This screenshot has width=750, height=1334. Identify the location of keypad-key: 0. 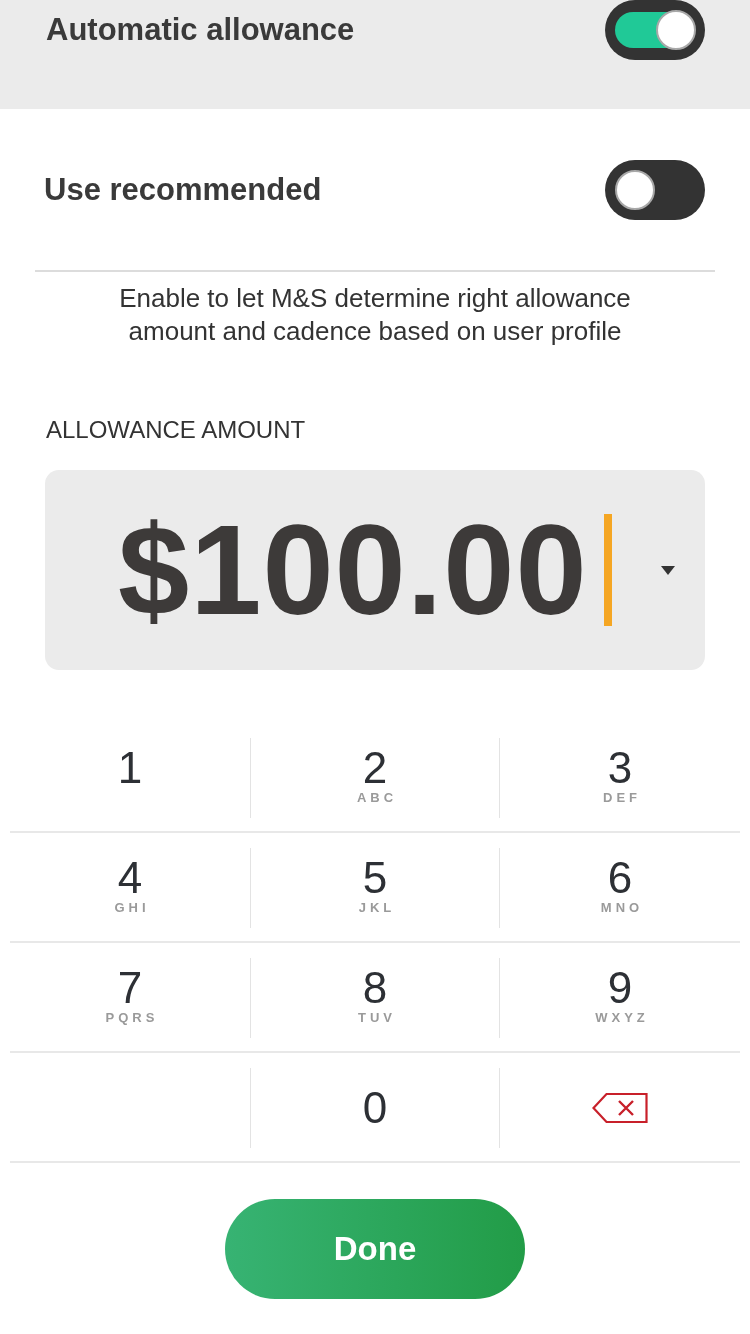
(375, 1108).